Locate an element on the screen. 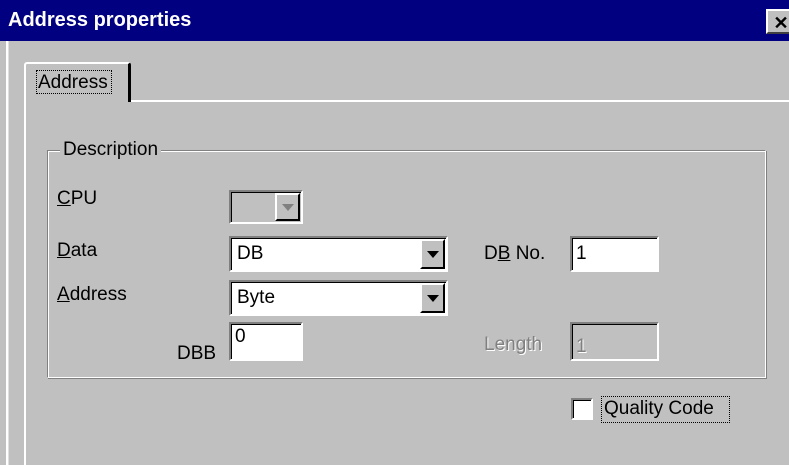 The height and width of the screenshot is (465, 789). cpu-dropdown is located at coordinates (266, 207).